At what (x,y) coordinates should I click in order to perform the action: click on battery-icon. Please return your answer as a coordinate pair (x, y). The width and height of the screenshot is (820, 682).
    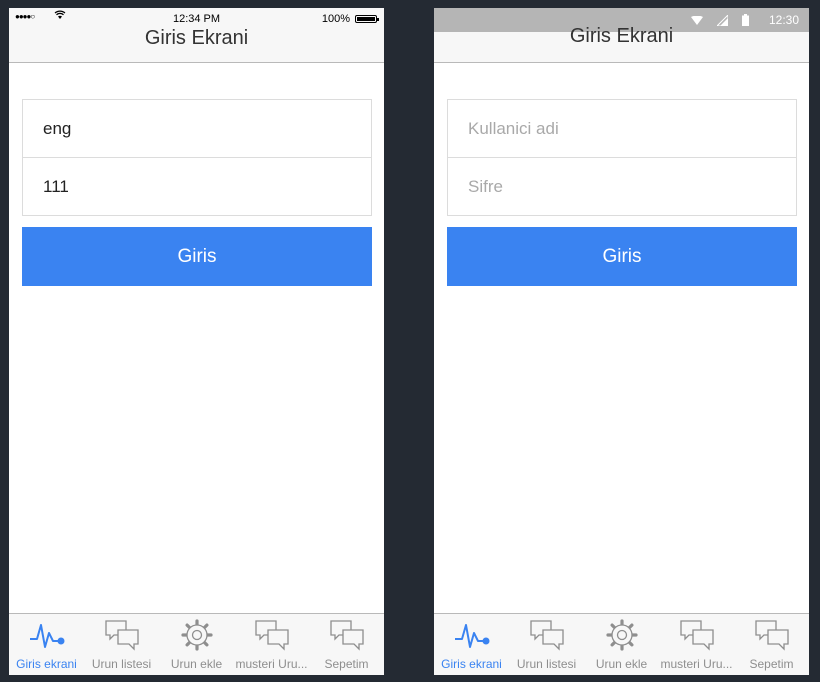
    Looking at the image, I should click on (367, 19).